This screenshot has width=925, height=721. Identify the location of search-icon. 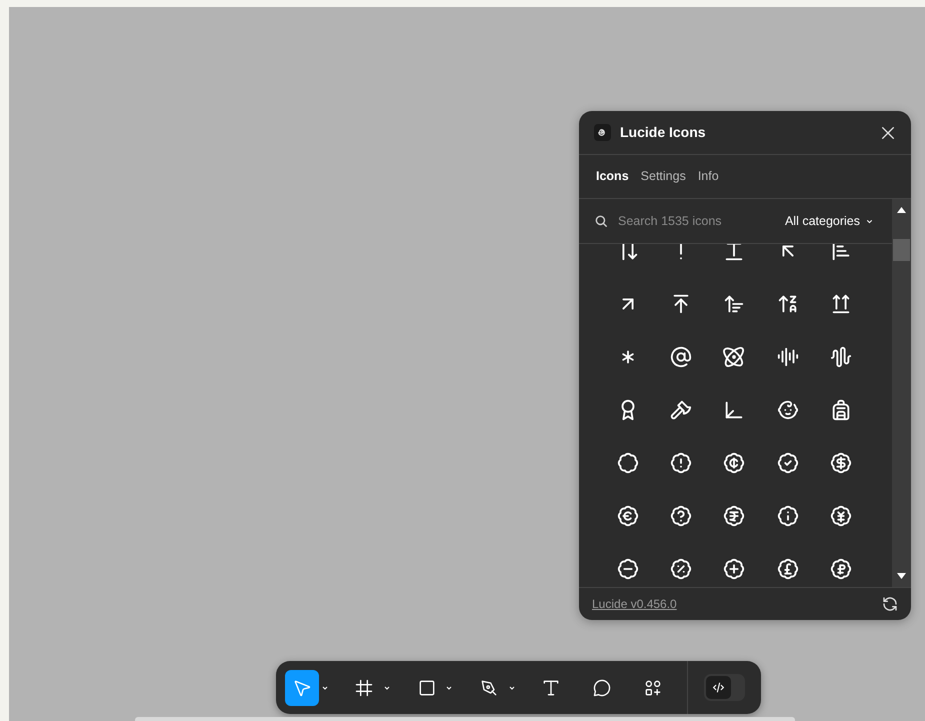
(601, 221).